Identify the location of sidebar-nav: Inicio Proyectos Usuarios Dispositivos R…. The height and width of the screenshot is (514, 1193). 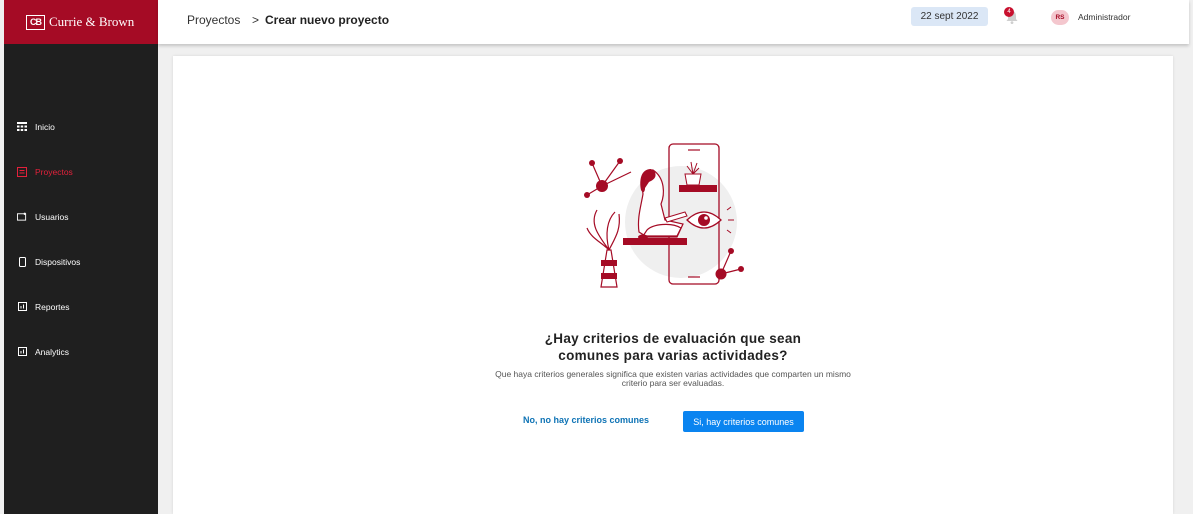
(81, 239).